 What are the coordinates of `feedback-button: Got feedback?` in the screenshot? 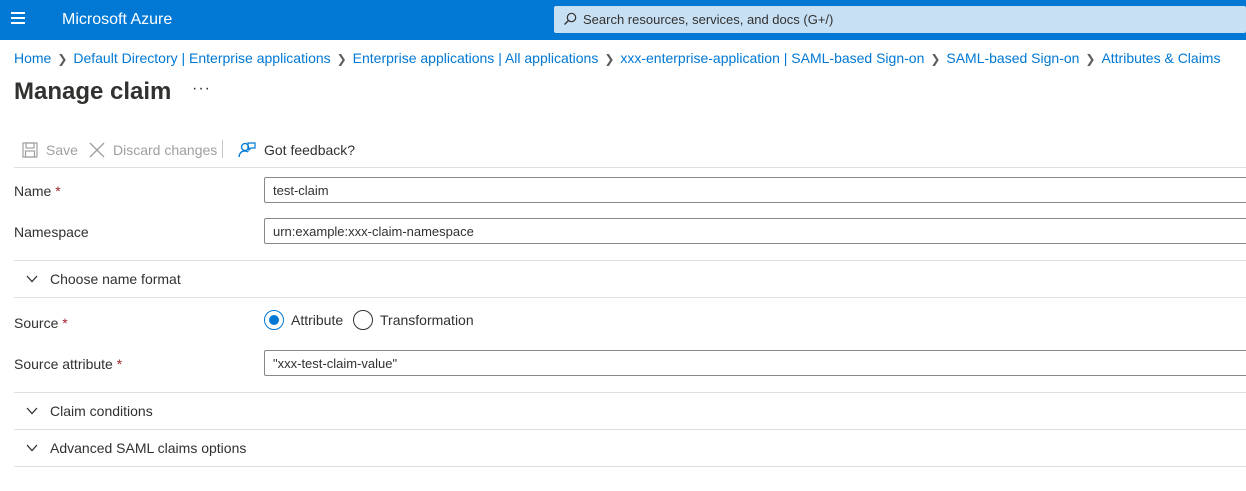 It's located at (296, 150).